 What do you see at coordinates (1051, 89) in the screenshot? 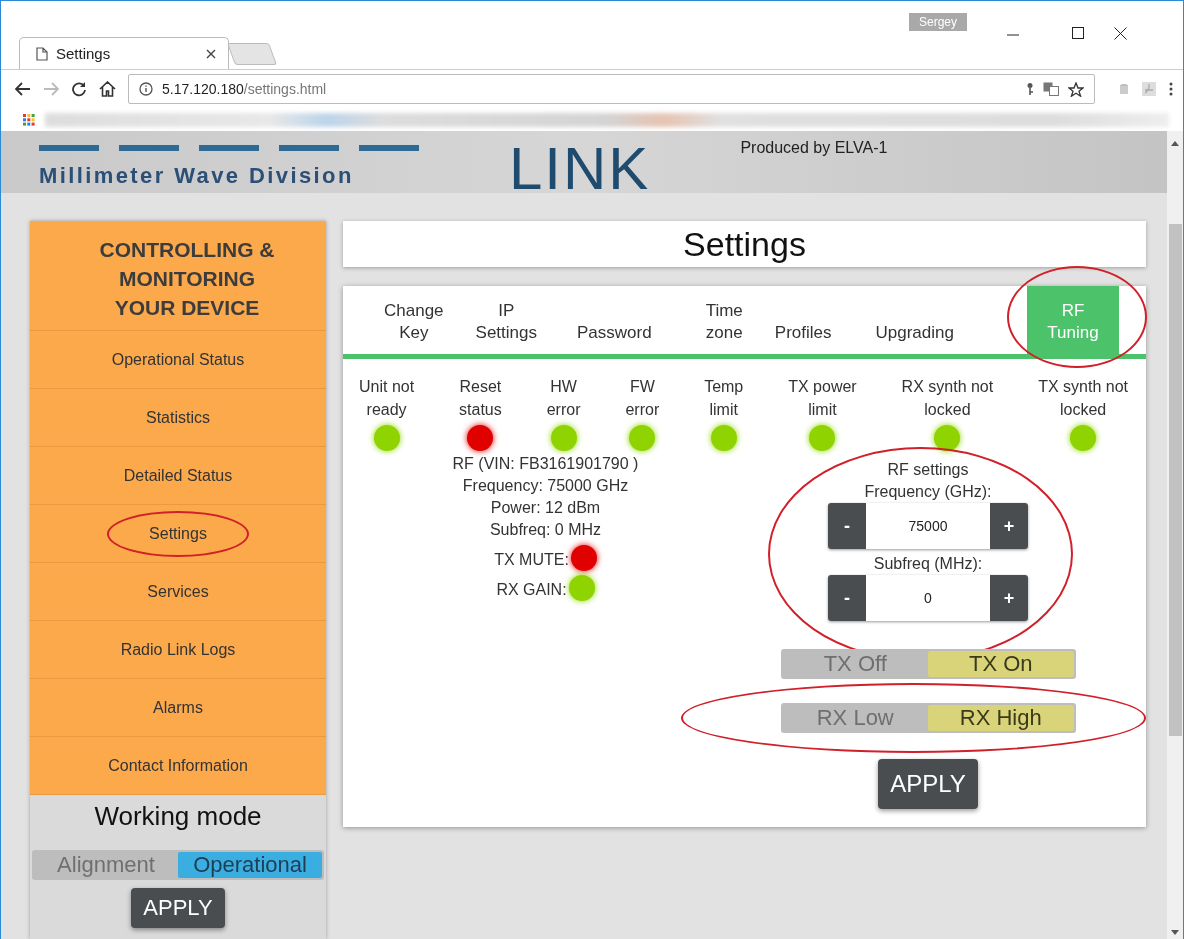
I see `translate-icon` at bounding box center [1051, 89].